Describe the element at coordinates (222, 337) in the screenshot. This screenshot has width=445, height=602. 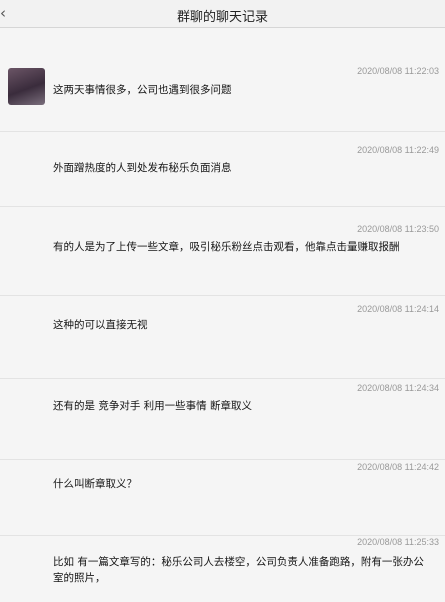
I see `list-item: 2020/08/08 11:24:14 这种的可以直接无视` at that location.